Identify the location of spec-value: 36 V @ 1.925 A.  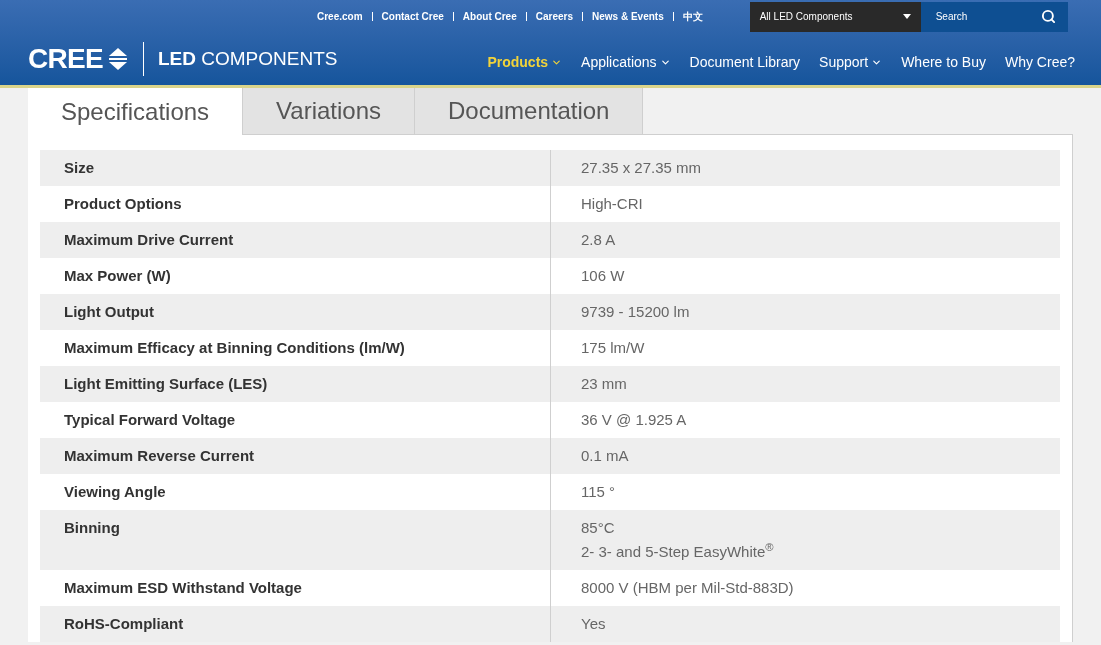
(634, 420).